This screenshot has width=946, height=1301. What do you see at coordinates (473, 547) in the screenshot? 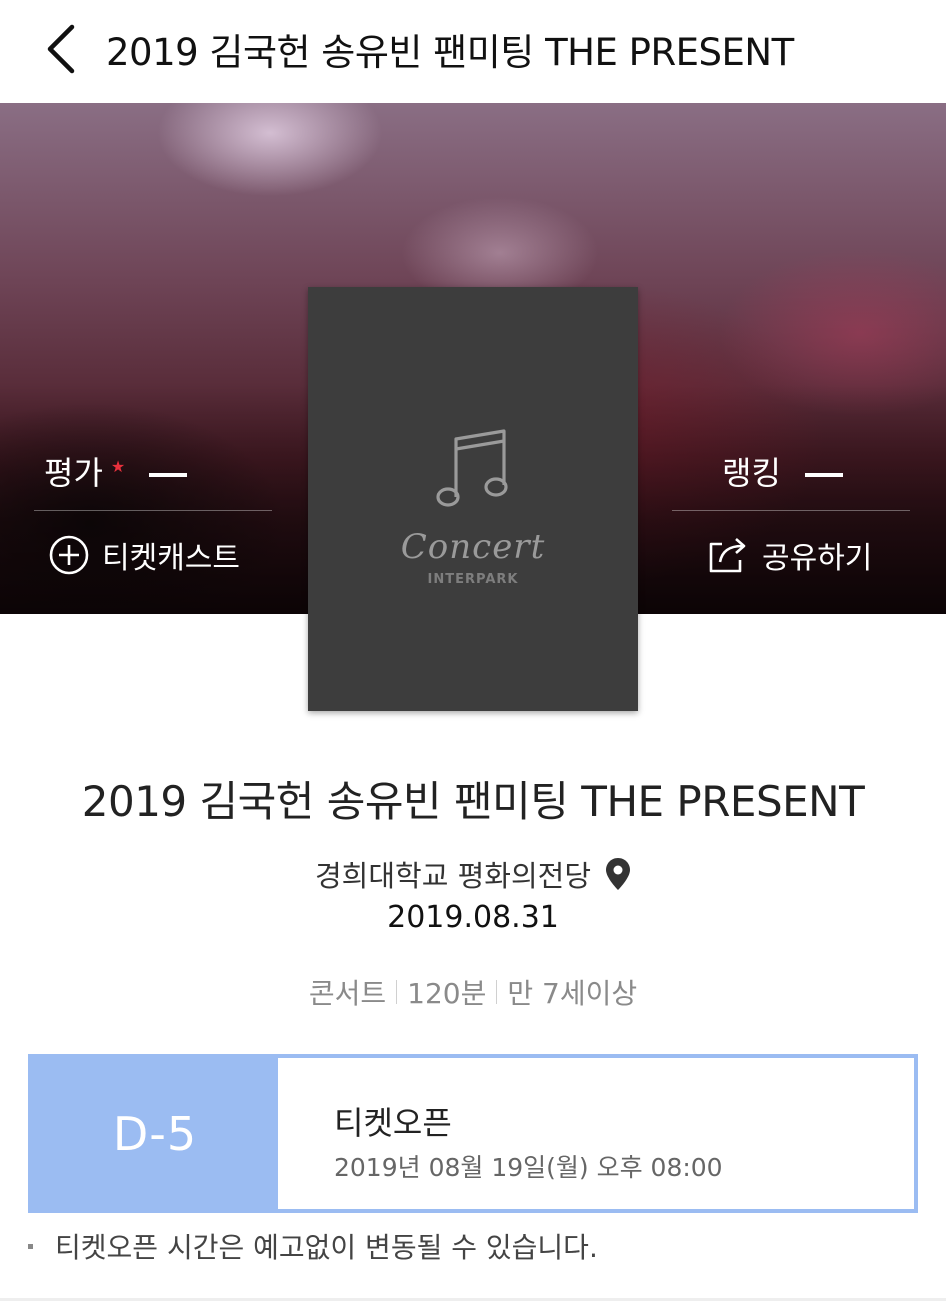
I see `poster-word: Concert` at bounding box center [473, 547].